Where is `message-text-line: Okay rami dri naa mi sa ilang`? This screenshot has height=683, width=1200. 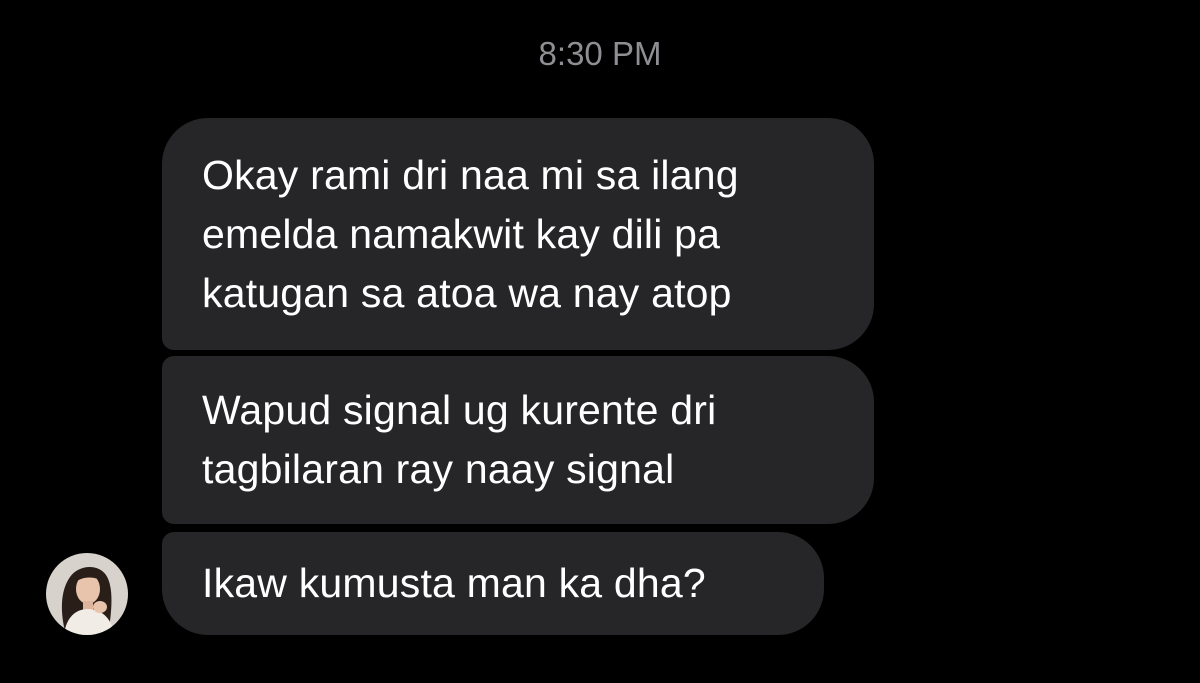 message-text-line: Okay rami dri naa mi sa ilang is located at coordinates (470, 175).